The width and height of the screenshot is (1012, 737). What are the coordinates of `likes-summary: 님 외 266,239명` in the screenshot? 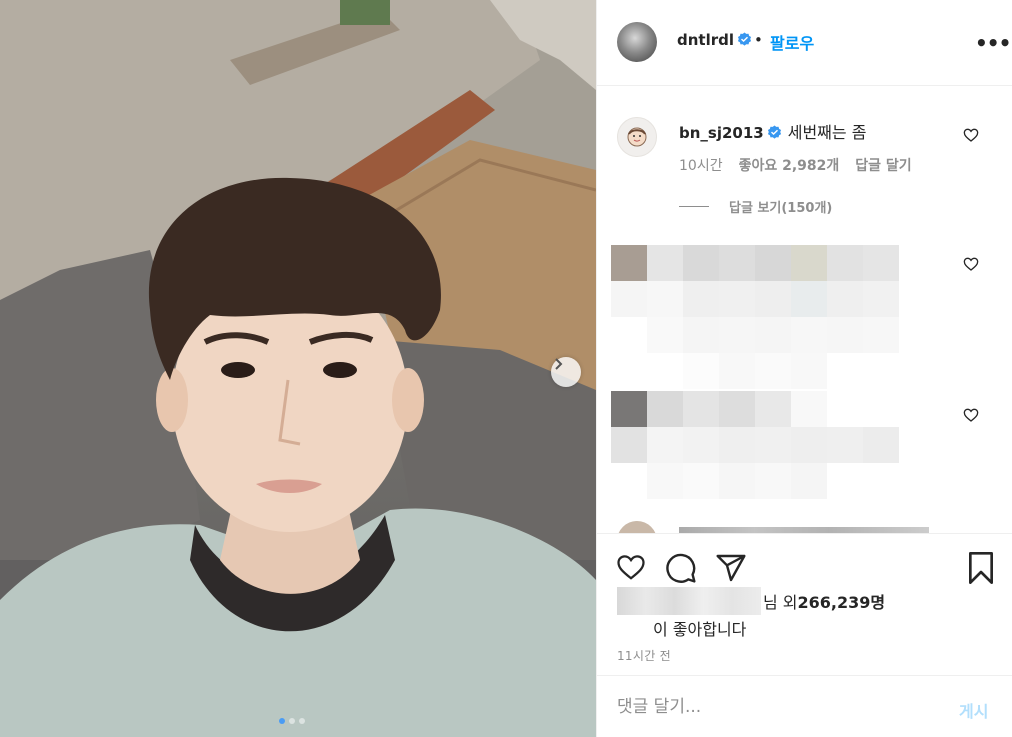 It's located at (751, 601).